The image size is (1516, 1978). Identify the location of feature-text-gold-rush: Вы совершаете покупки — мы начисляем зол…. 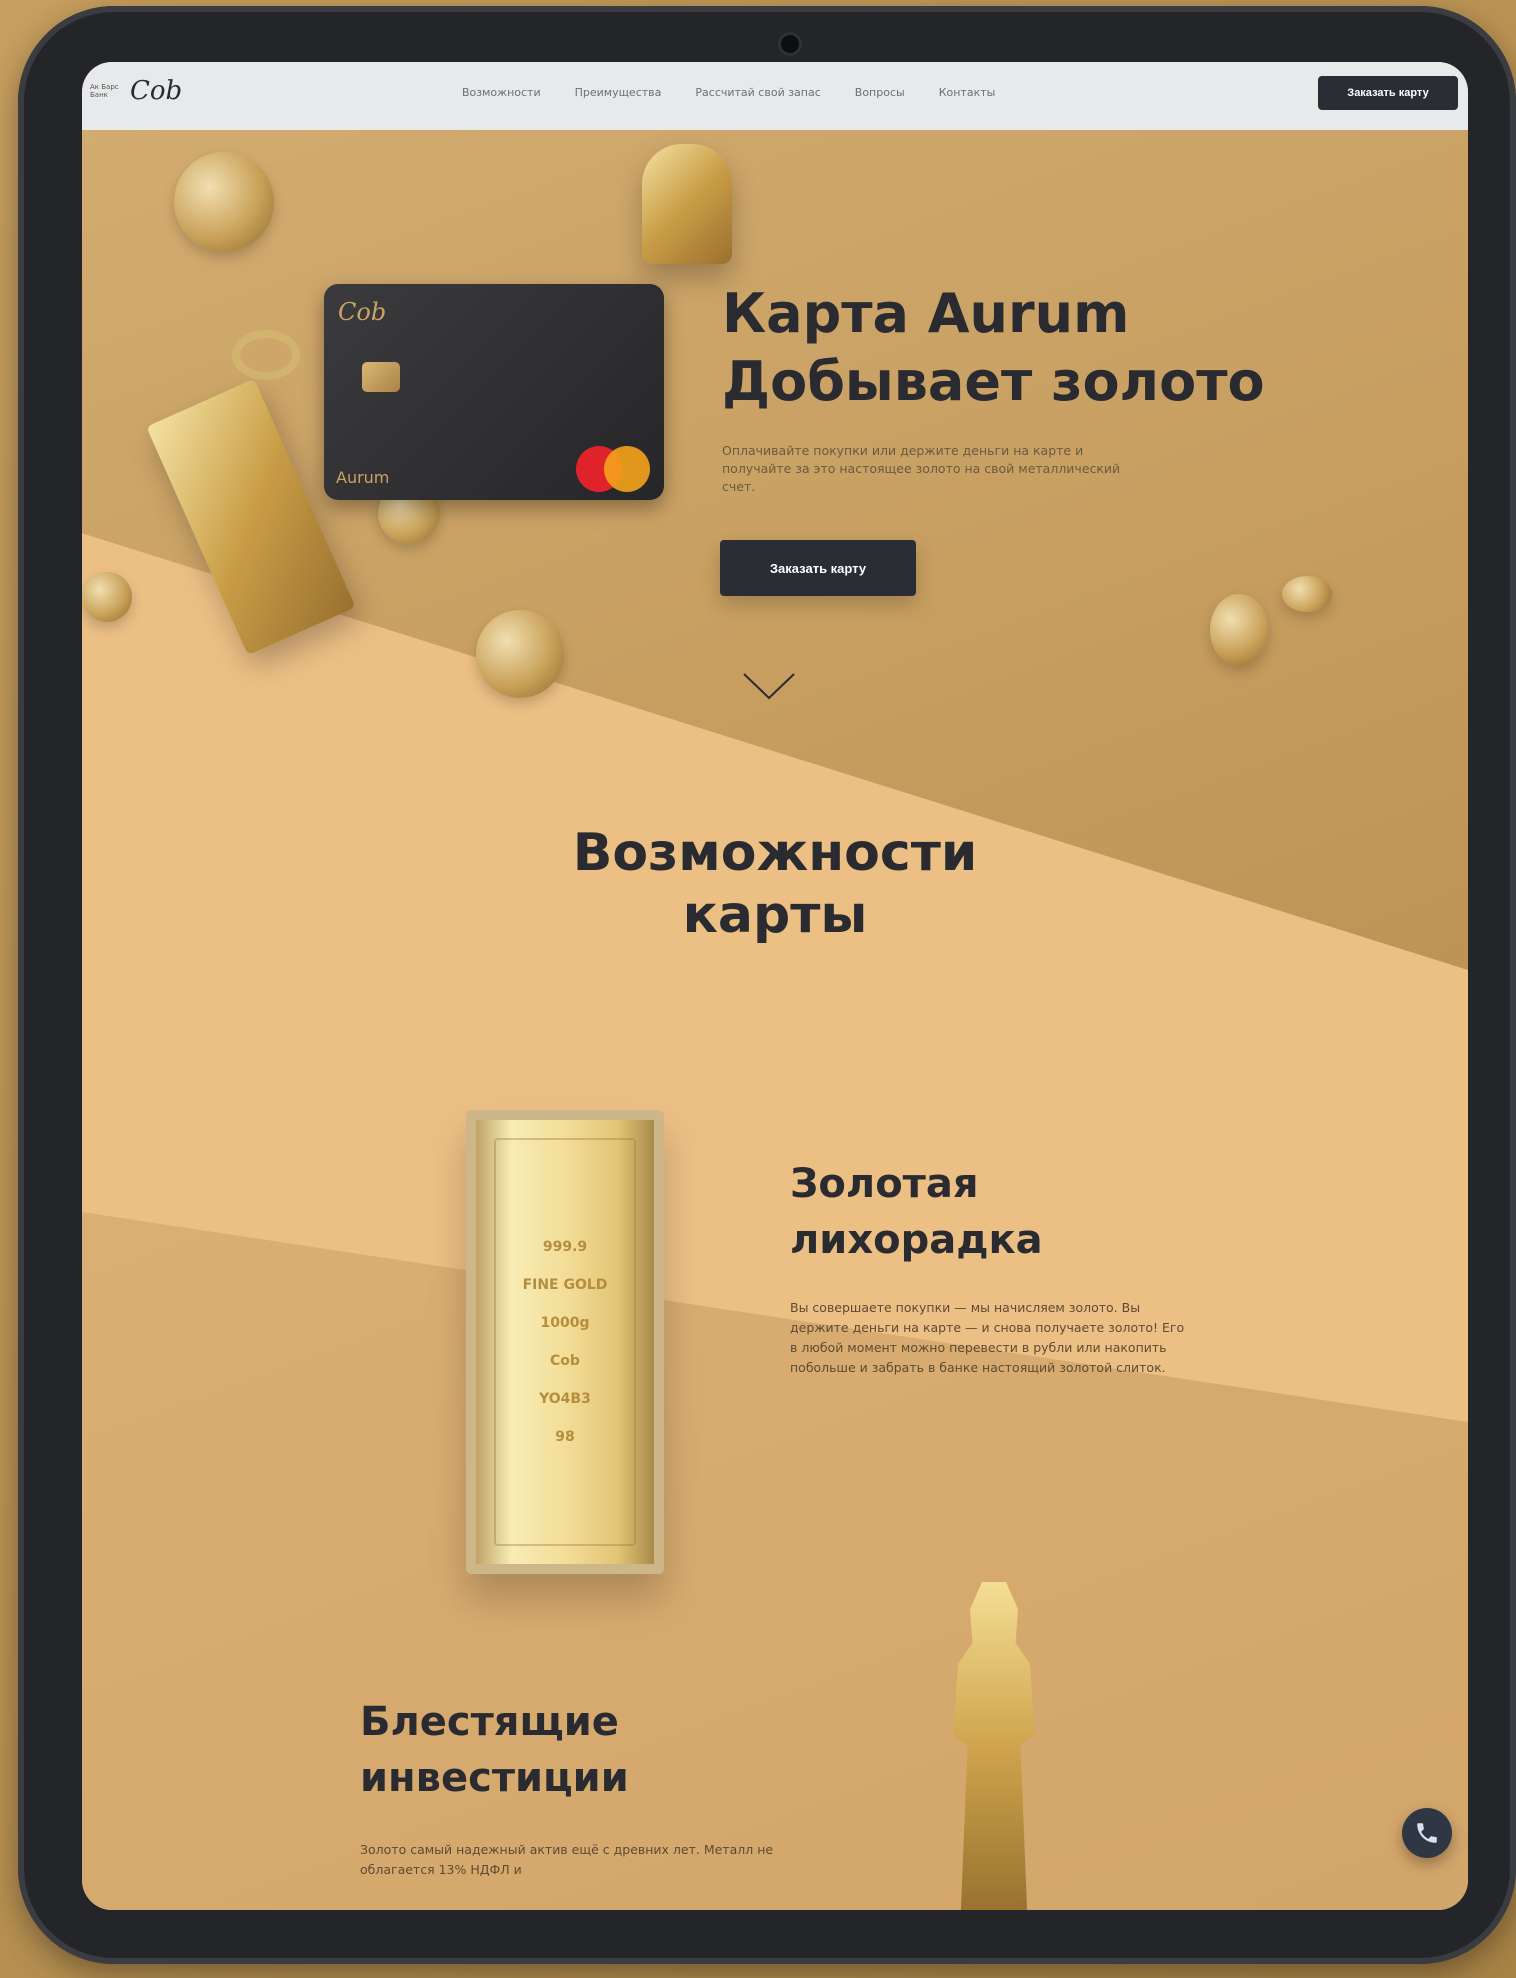
(987, 1337).